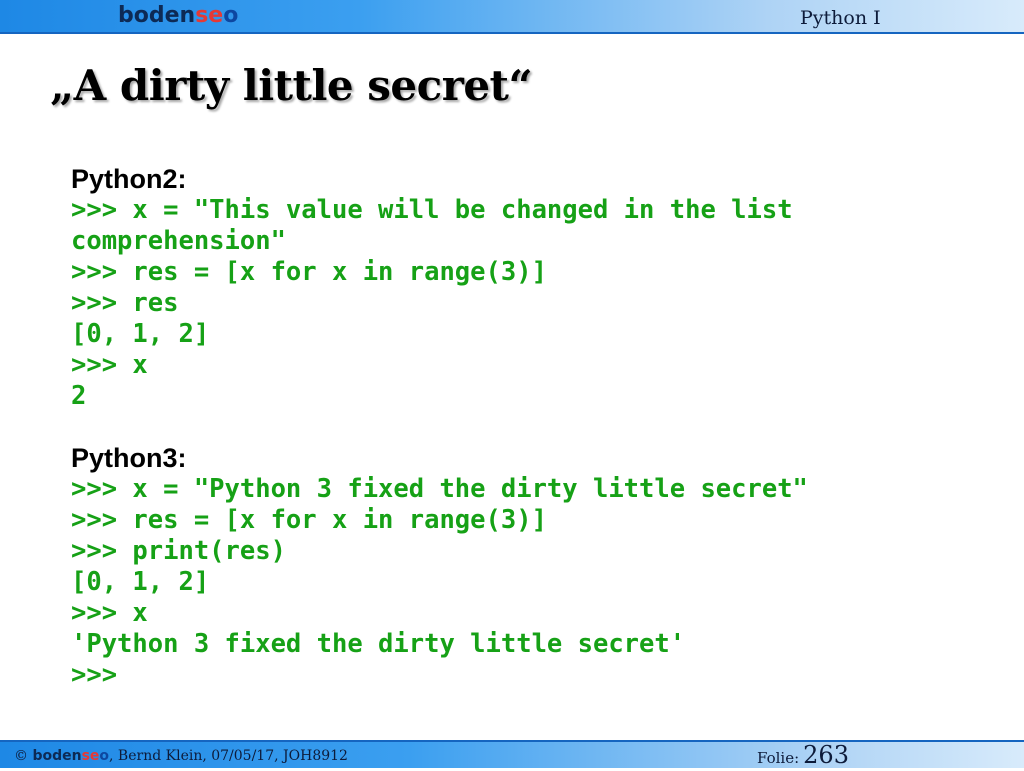 The width and height of the screenshot is (1024, 771). Describe the element at coordinates (209, 15) in the screenshot. I see `logo-part-2: se` at that location.